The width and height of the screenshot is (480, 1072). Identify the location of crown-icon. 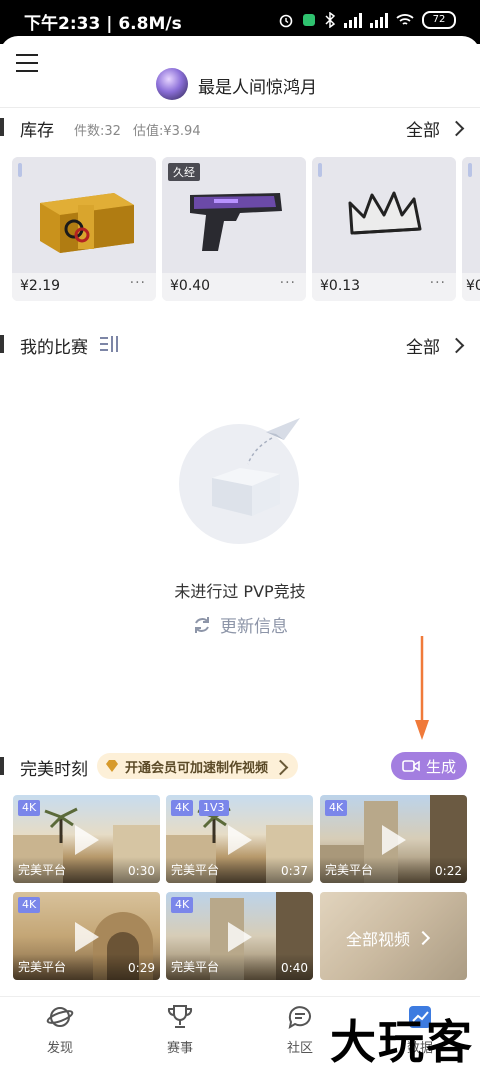
(385, 213).